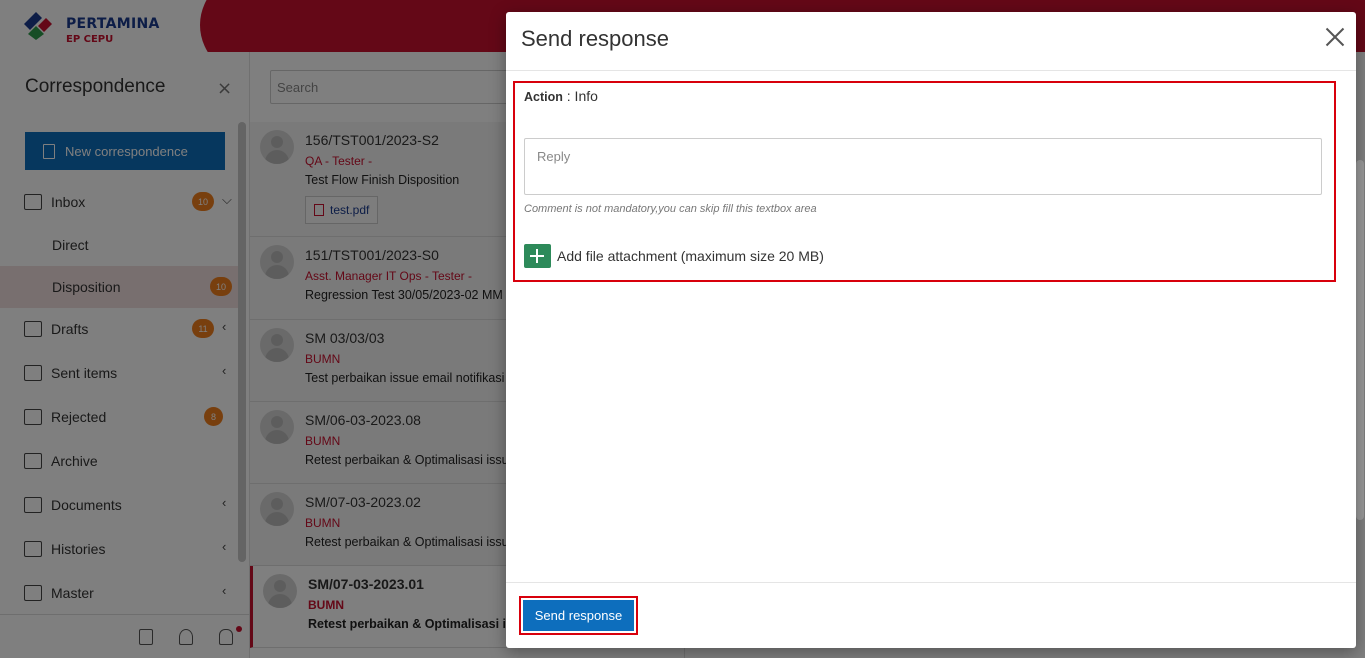 This screenshot has height=658, width=1365. I want to click on modal-title: Send response, so click(595, 38).